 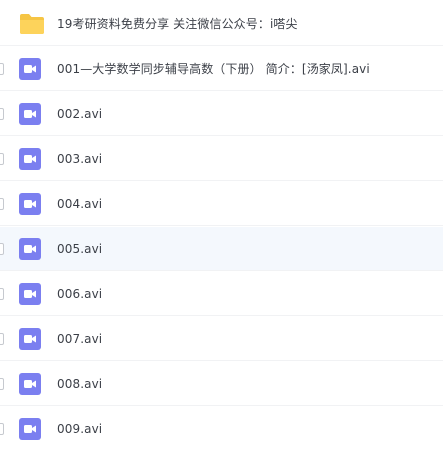 What do you see at coordinates (221, 249) in the screenshot?
I see `file-row-video-hovered: 005.avi` at bounding box center [221, 249].